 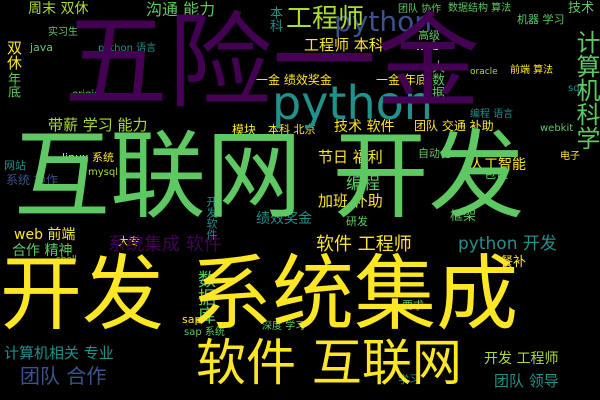 What do you see at coordinates (521, 359) in the screenshot?
I see `word-kaifa-gongchengshi-small: 开发 工程师` at bounding box center [521, 359].